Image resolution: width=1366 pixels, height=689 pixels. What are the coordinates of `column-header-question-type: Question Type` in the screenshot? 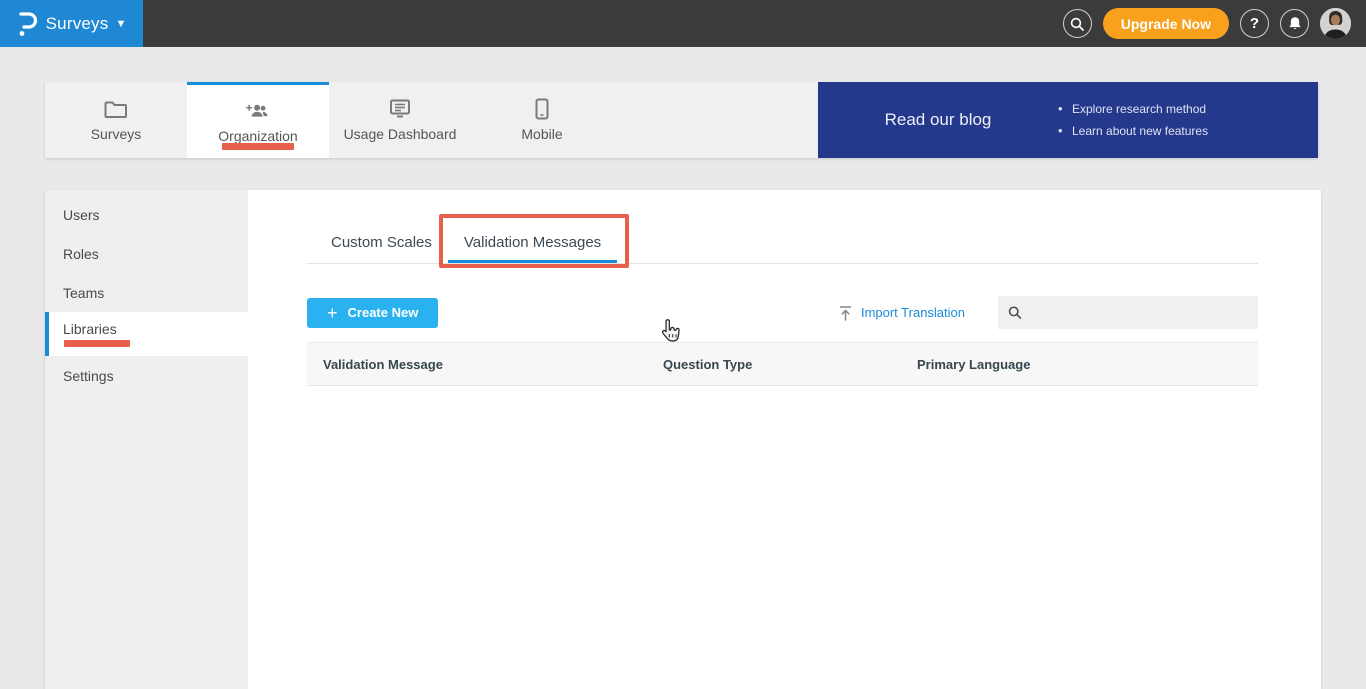 It's located at (708, 364).